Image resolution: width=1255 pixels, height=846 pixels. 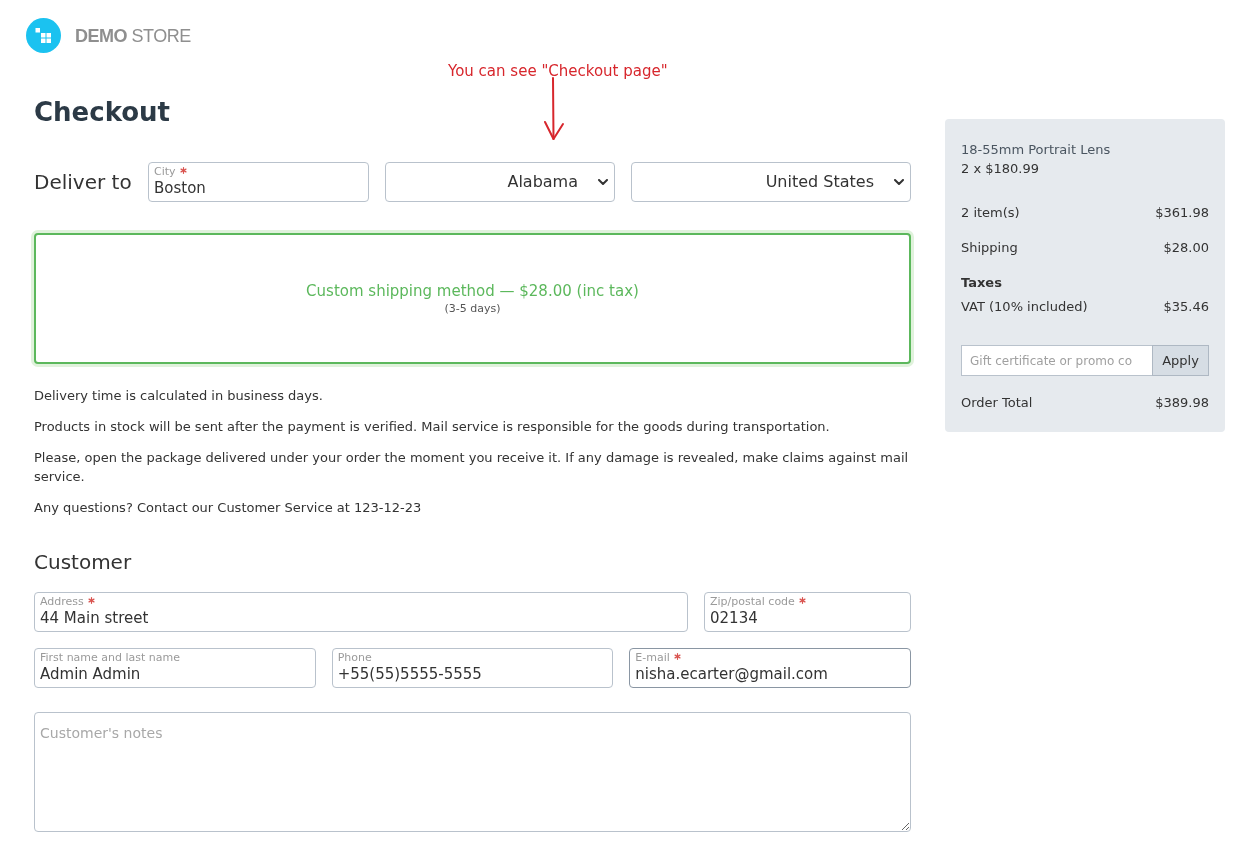 What do you see at coordinates (83, 562) in the screenshot?
I see `section-heading: Customer` at bounding box center [83, 562].